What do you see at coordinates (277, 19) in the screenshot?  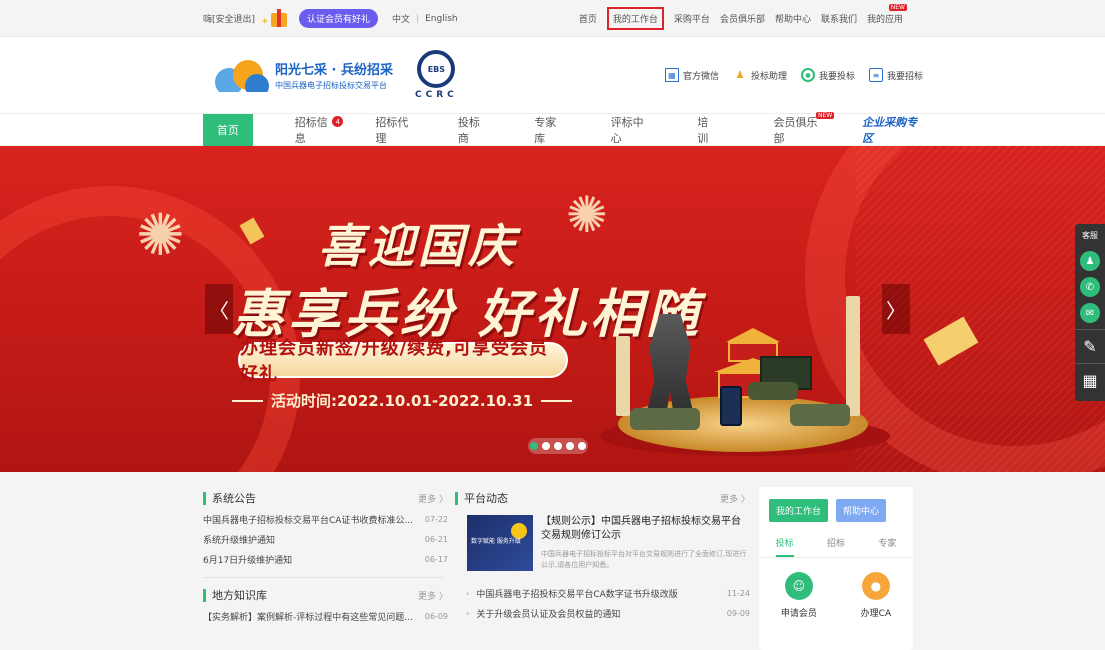 I see `gift-icon: ✦` at bounding box center [277, 19].